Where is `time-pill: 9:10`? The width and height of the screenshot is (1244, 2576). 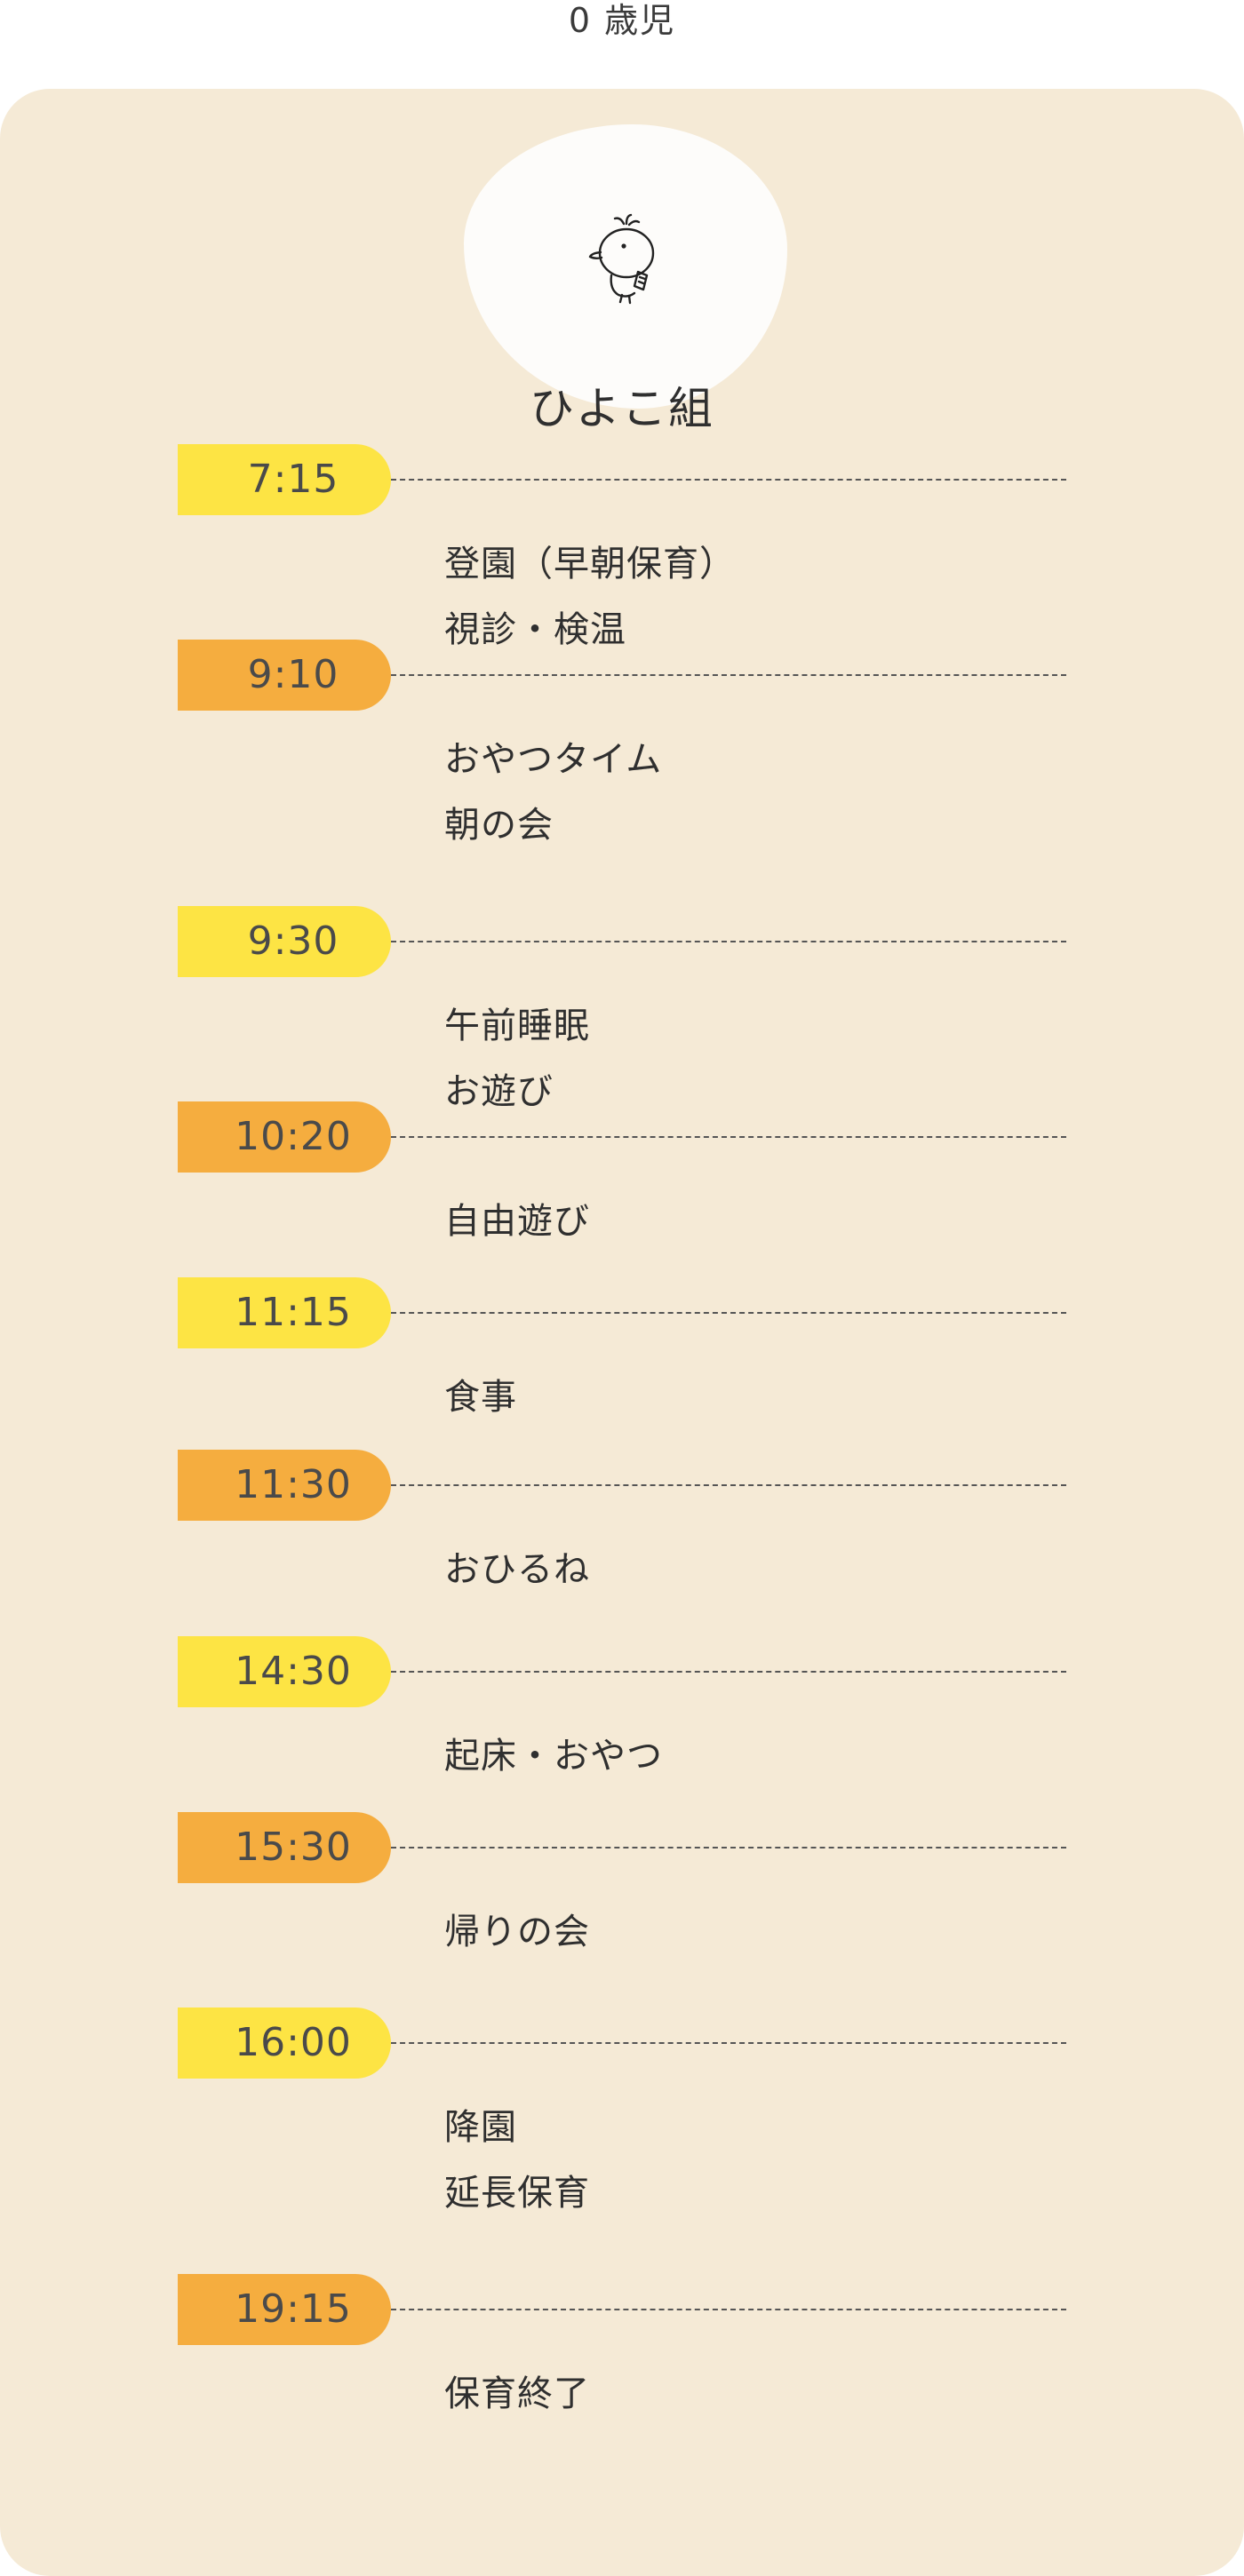 time-pill: 9:10 is located at coordinates (284, 675).